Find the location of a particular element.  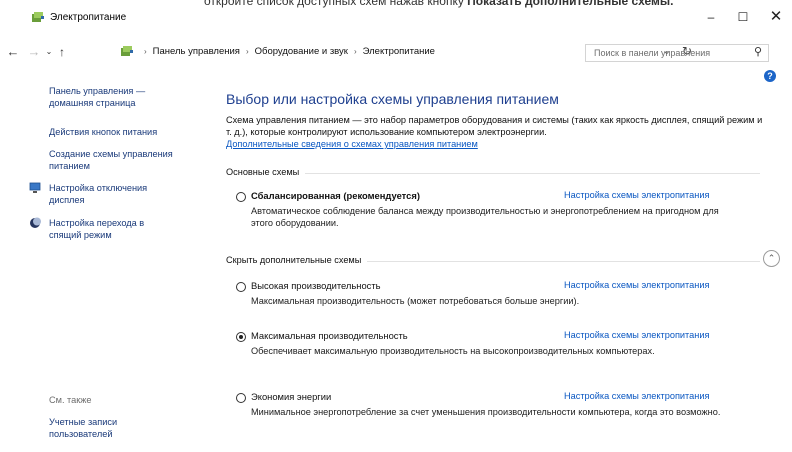

sidebar-item-display-off: Настройка отключения дисплея is located at coordinates (98, 194).